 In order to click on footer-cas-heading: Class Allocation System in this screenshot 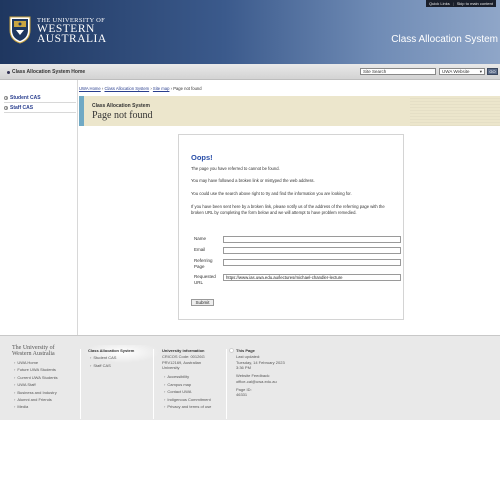, I will do `click(111, 350)`.